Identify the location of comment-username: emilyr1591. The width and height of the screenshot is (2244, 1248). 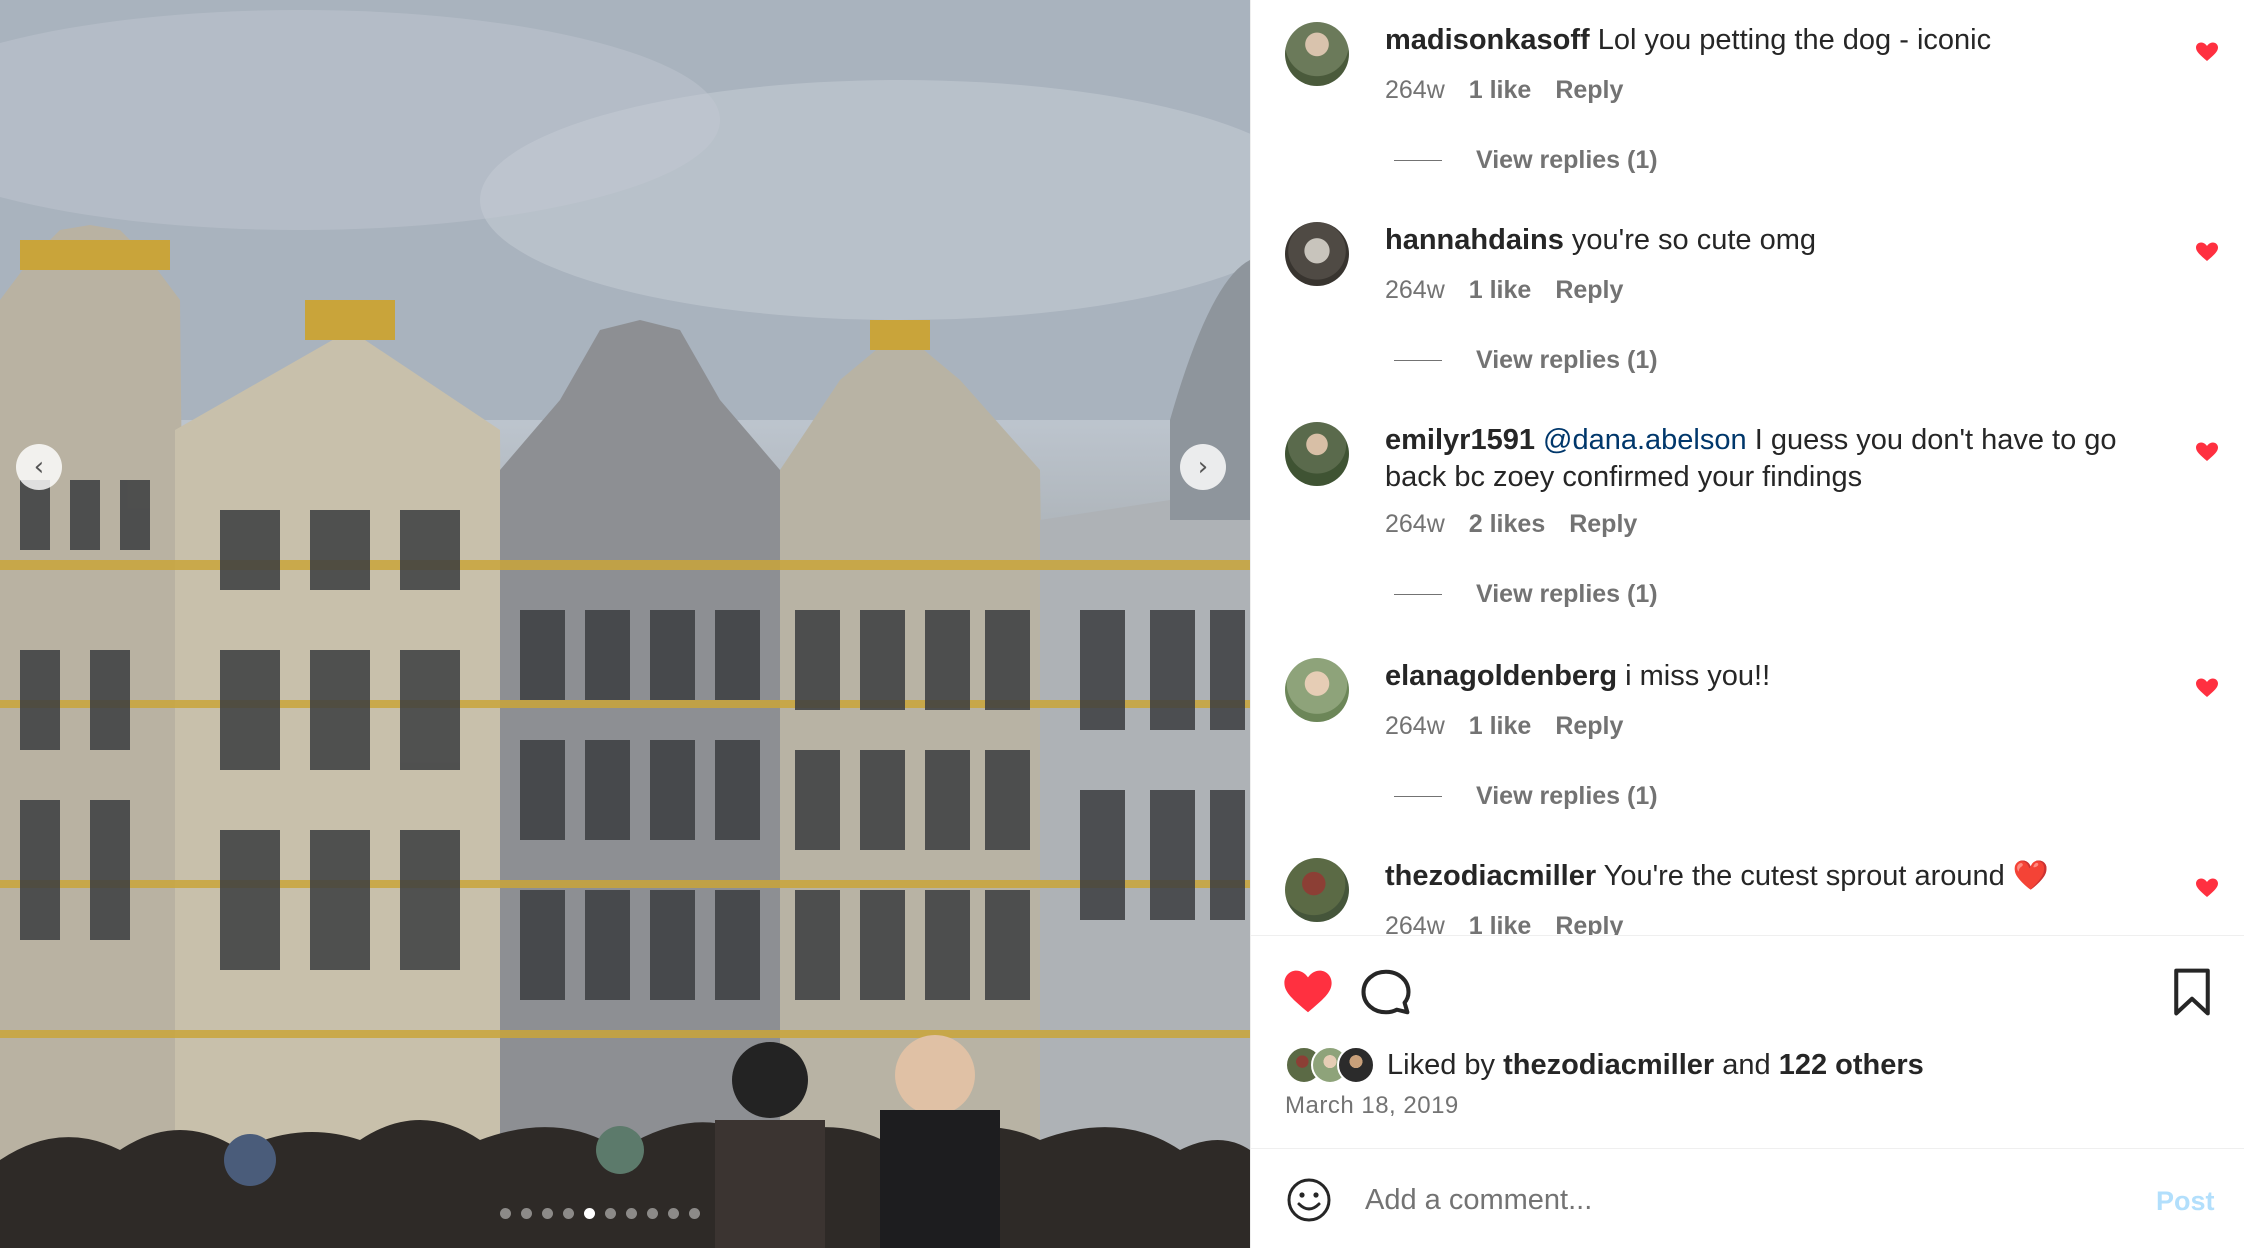
(1460, 440).